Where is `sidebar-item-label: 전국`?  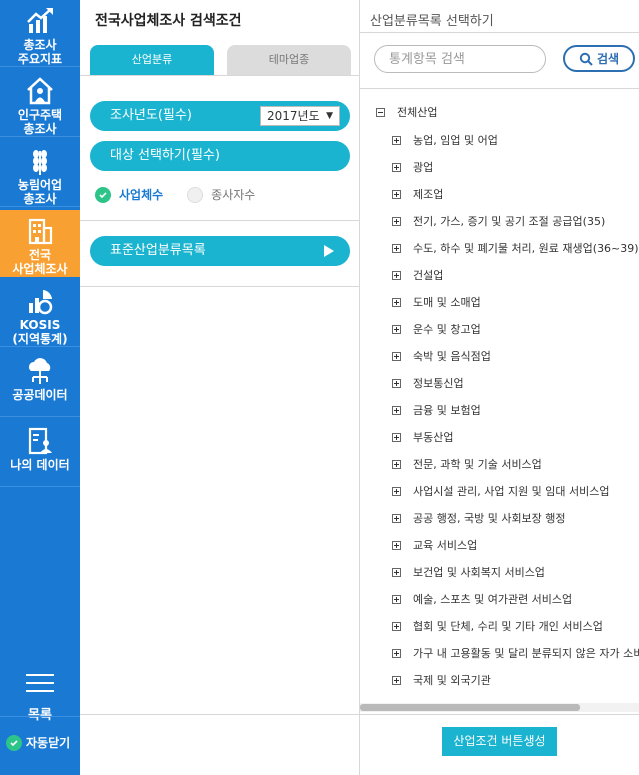 sidebar-item-label: 전국 is located at coordinates (40, 255).